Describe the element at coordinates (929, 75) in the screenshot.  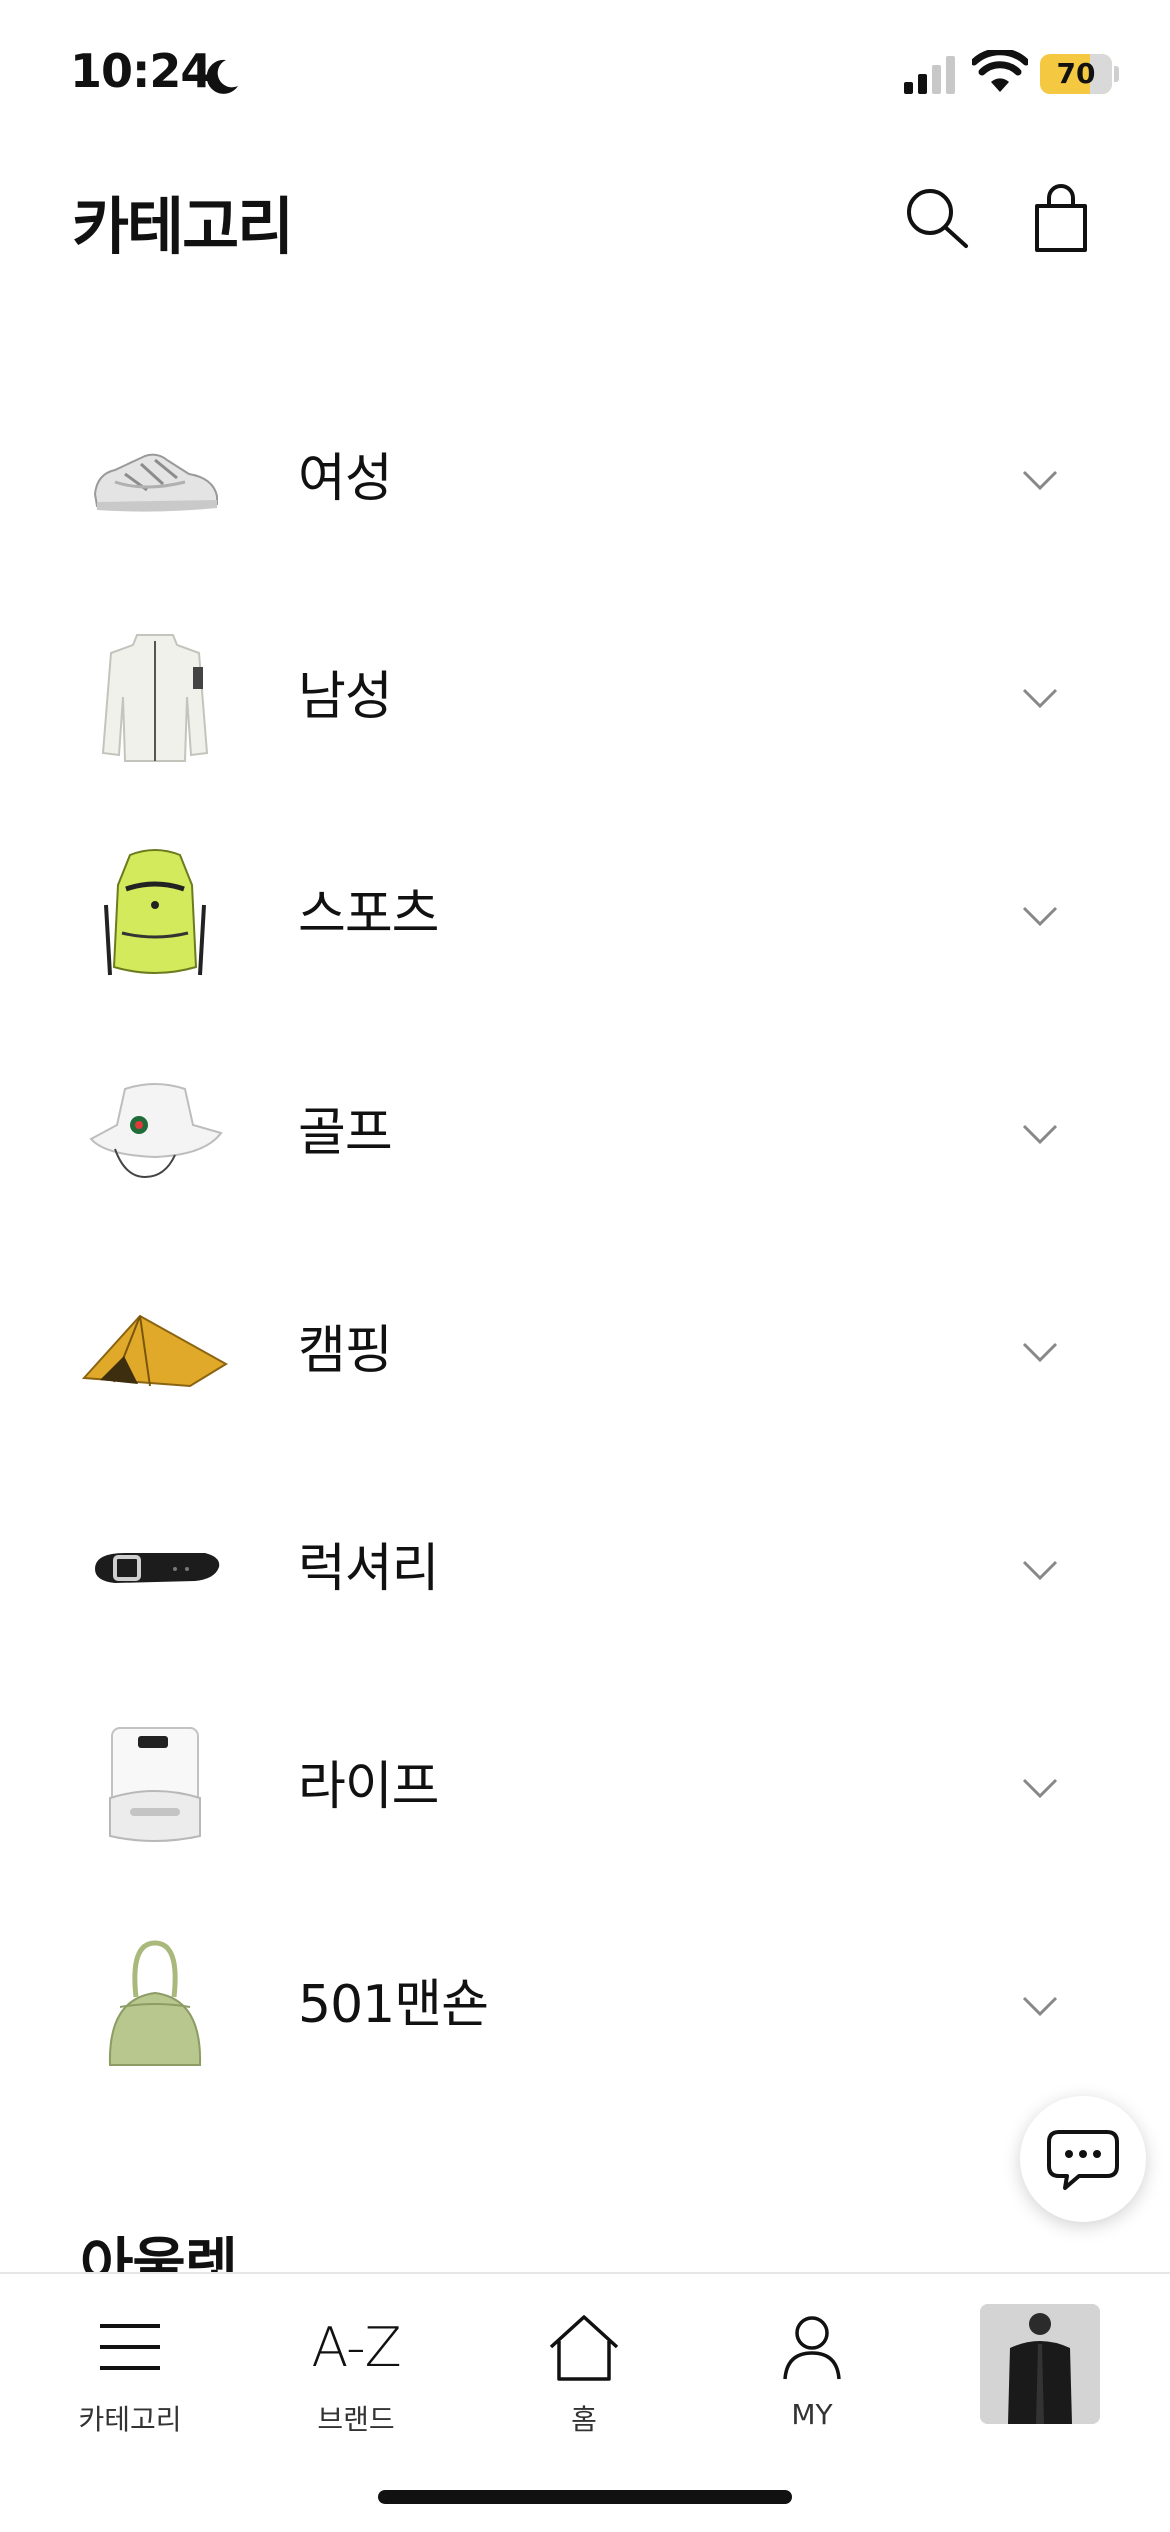
I see `signal-icon` at that location.